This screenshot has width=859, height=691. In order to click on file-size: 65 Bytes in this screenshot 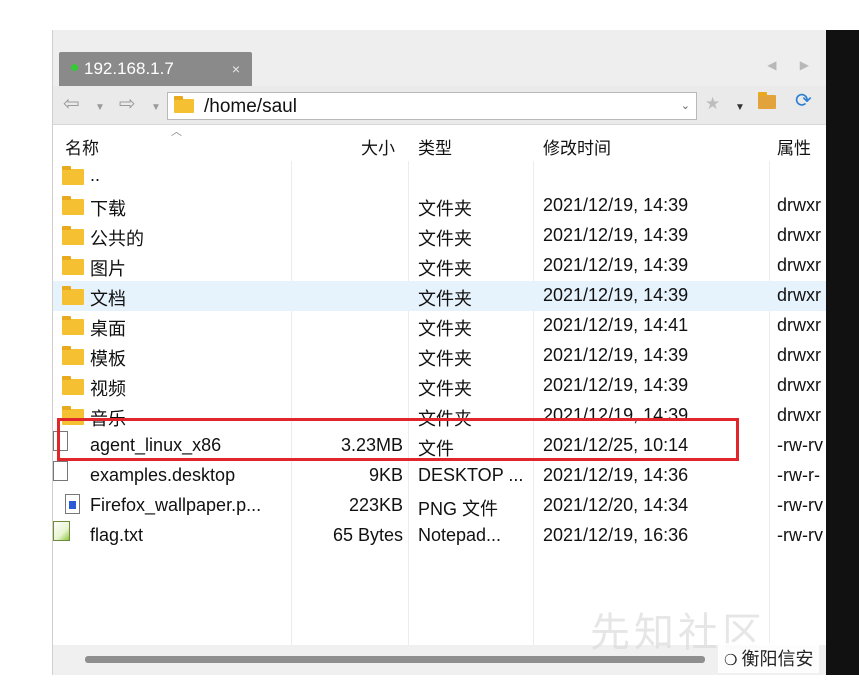, I will do `click(367, 535)`.